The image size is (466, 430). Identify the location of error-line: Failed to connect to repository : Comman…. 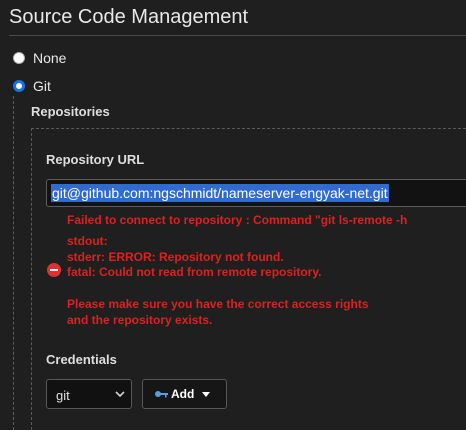
(237, 220).